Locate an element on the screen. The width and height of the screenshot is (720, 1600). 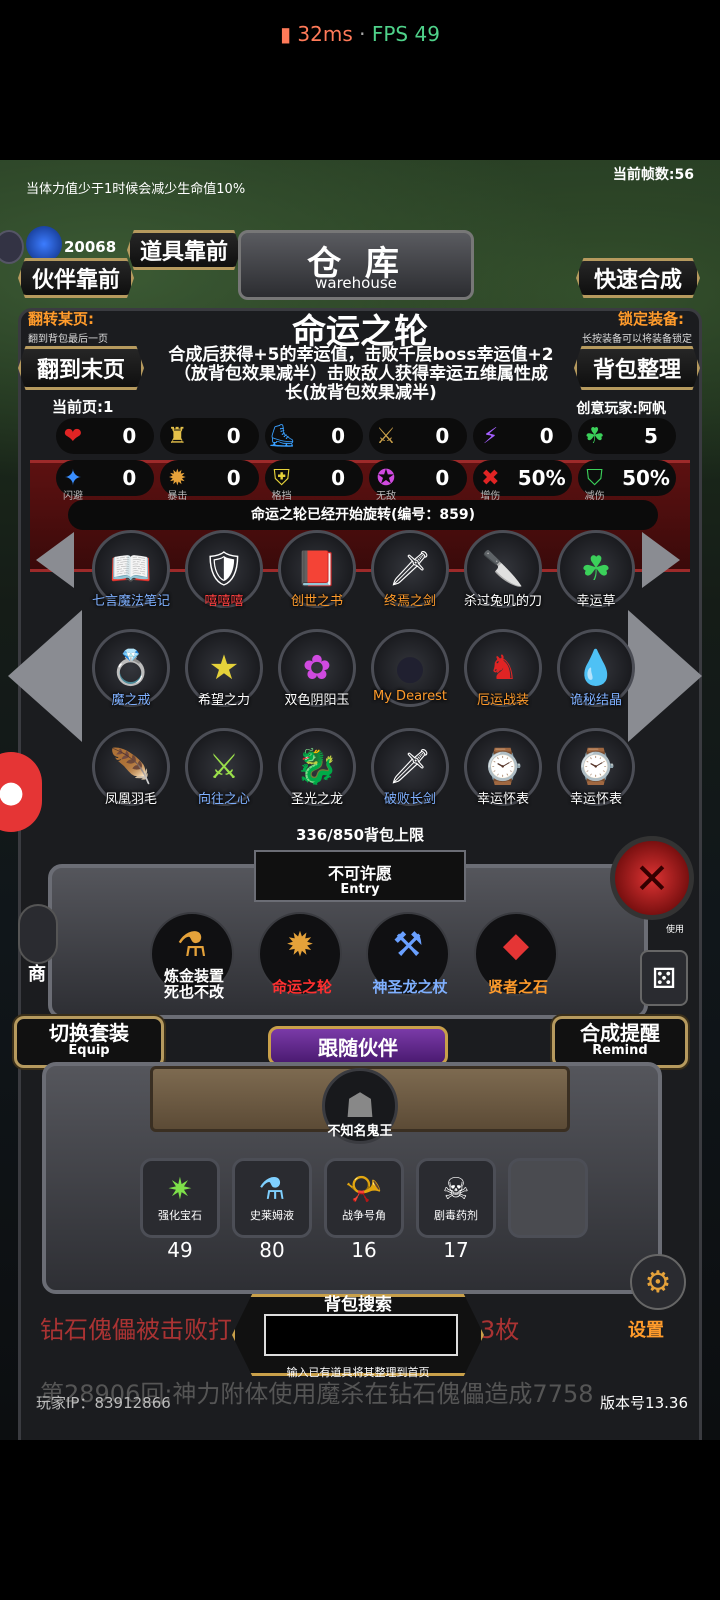
entry-item: ⚒ 神圣龙之杖 is located at coordinates (408, 954).